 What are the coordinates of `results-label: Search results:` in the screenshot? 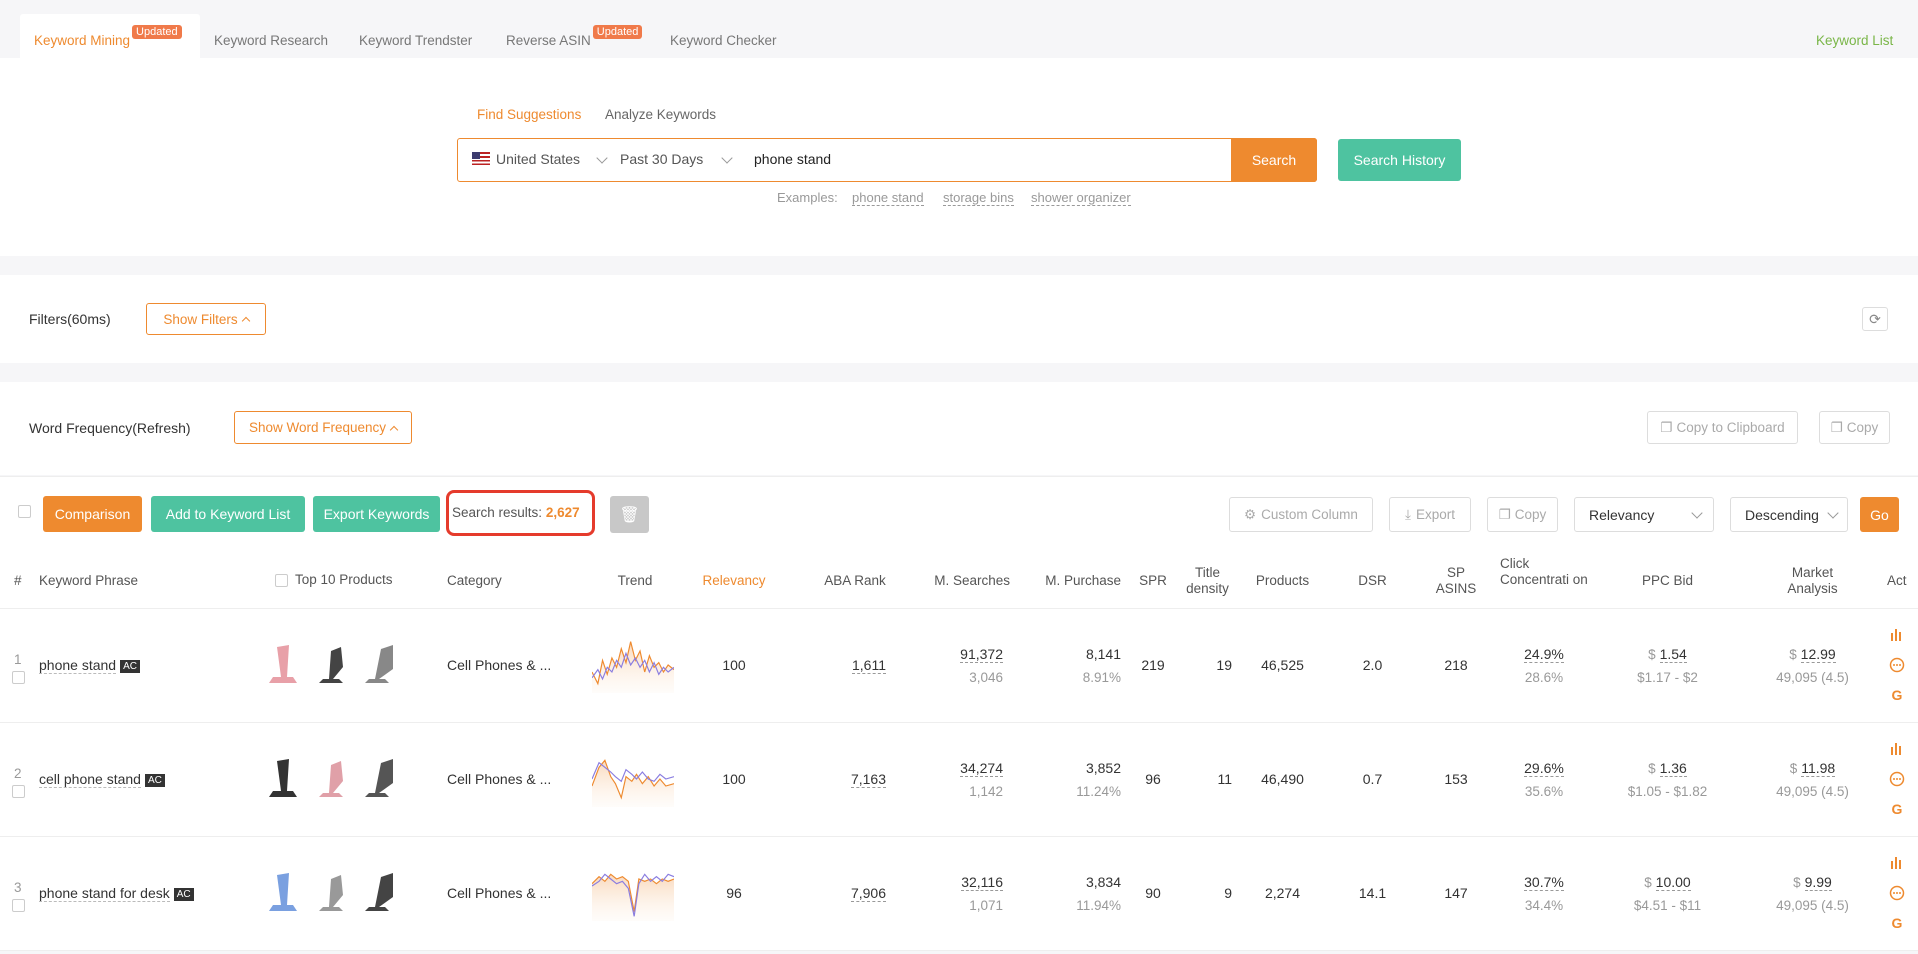 It's located at (497, 512).